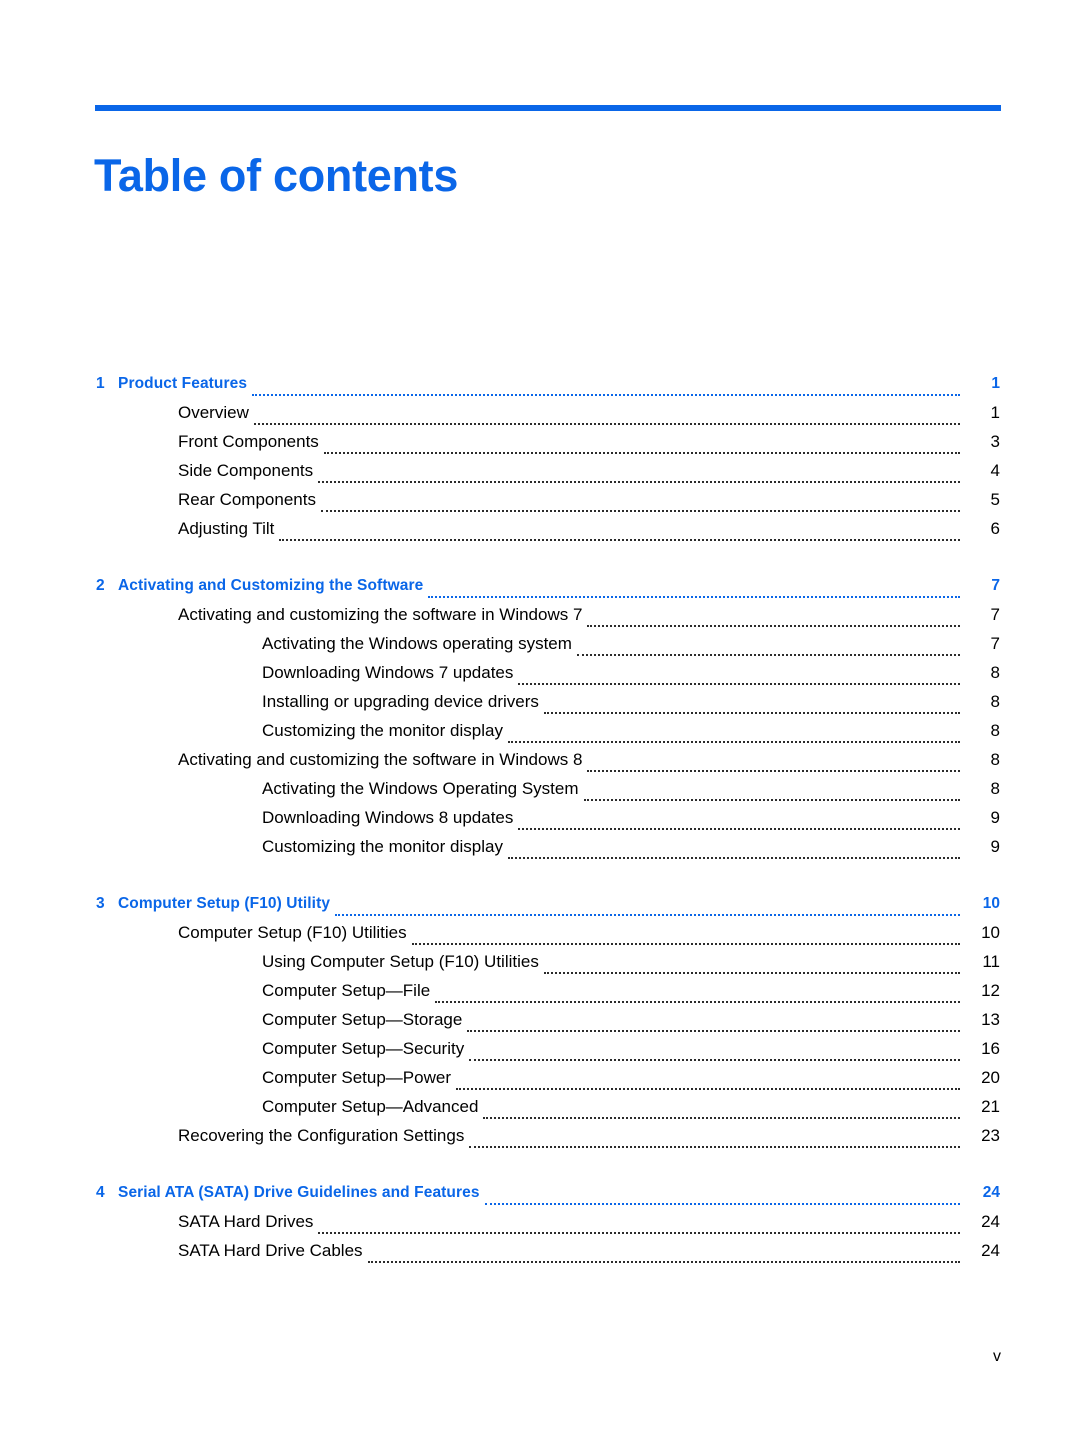 This screenshot has height=1437, width=1080. Describe the element at coordinates (540, 733) in the screenshot. I see `toc-entry-row: Customizing the monitor display 8` at that location.